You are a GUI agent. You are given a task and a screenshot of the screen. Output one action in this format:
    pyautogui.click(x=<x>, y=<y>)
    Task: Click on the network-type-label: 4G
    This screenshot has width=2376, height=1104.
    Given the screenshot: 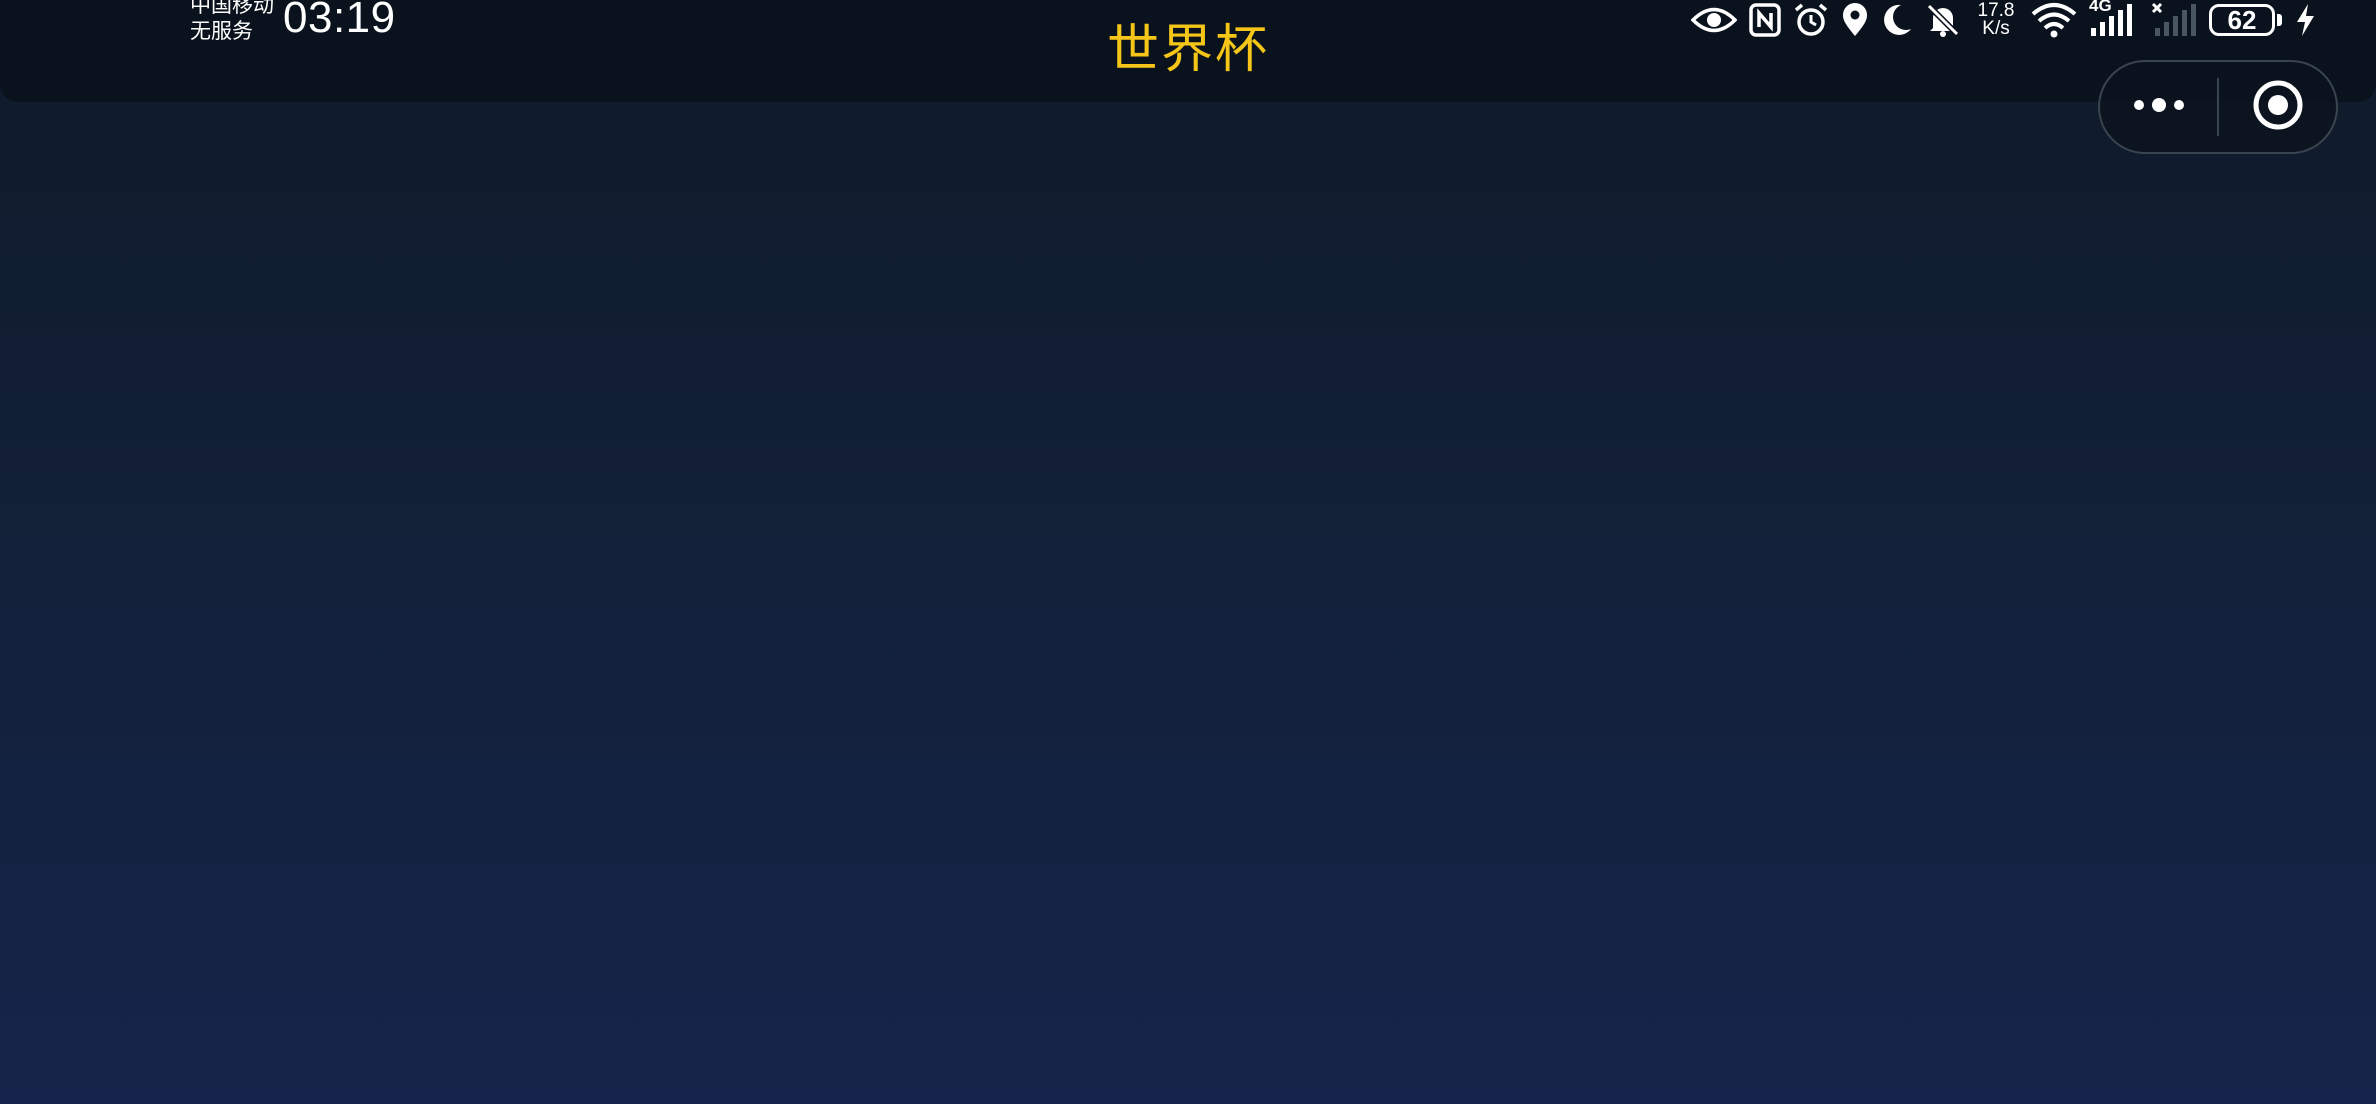 What is the action you would take?
    pyautogui.click(x=2100, y=7)
    